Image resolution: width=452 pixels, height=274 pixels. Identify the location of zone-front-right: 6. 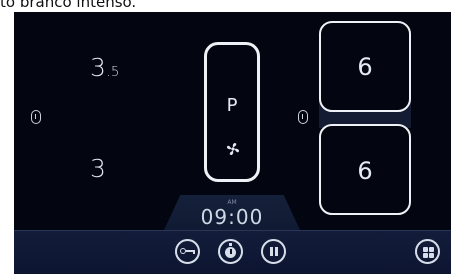
(365, 66).